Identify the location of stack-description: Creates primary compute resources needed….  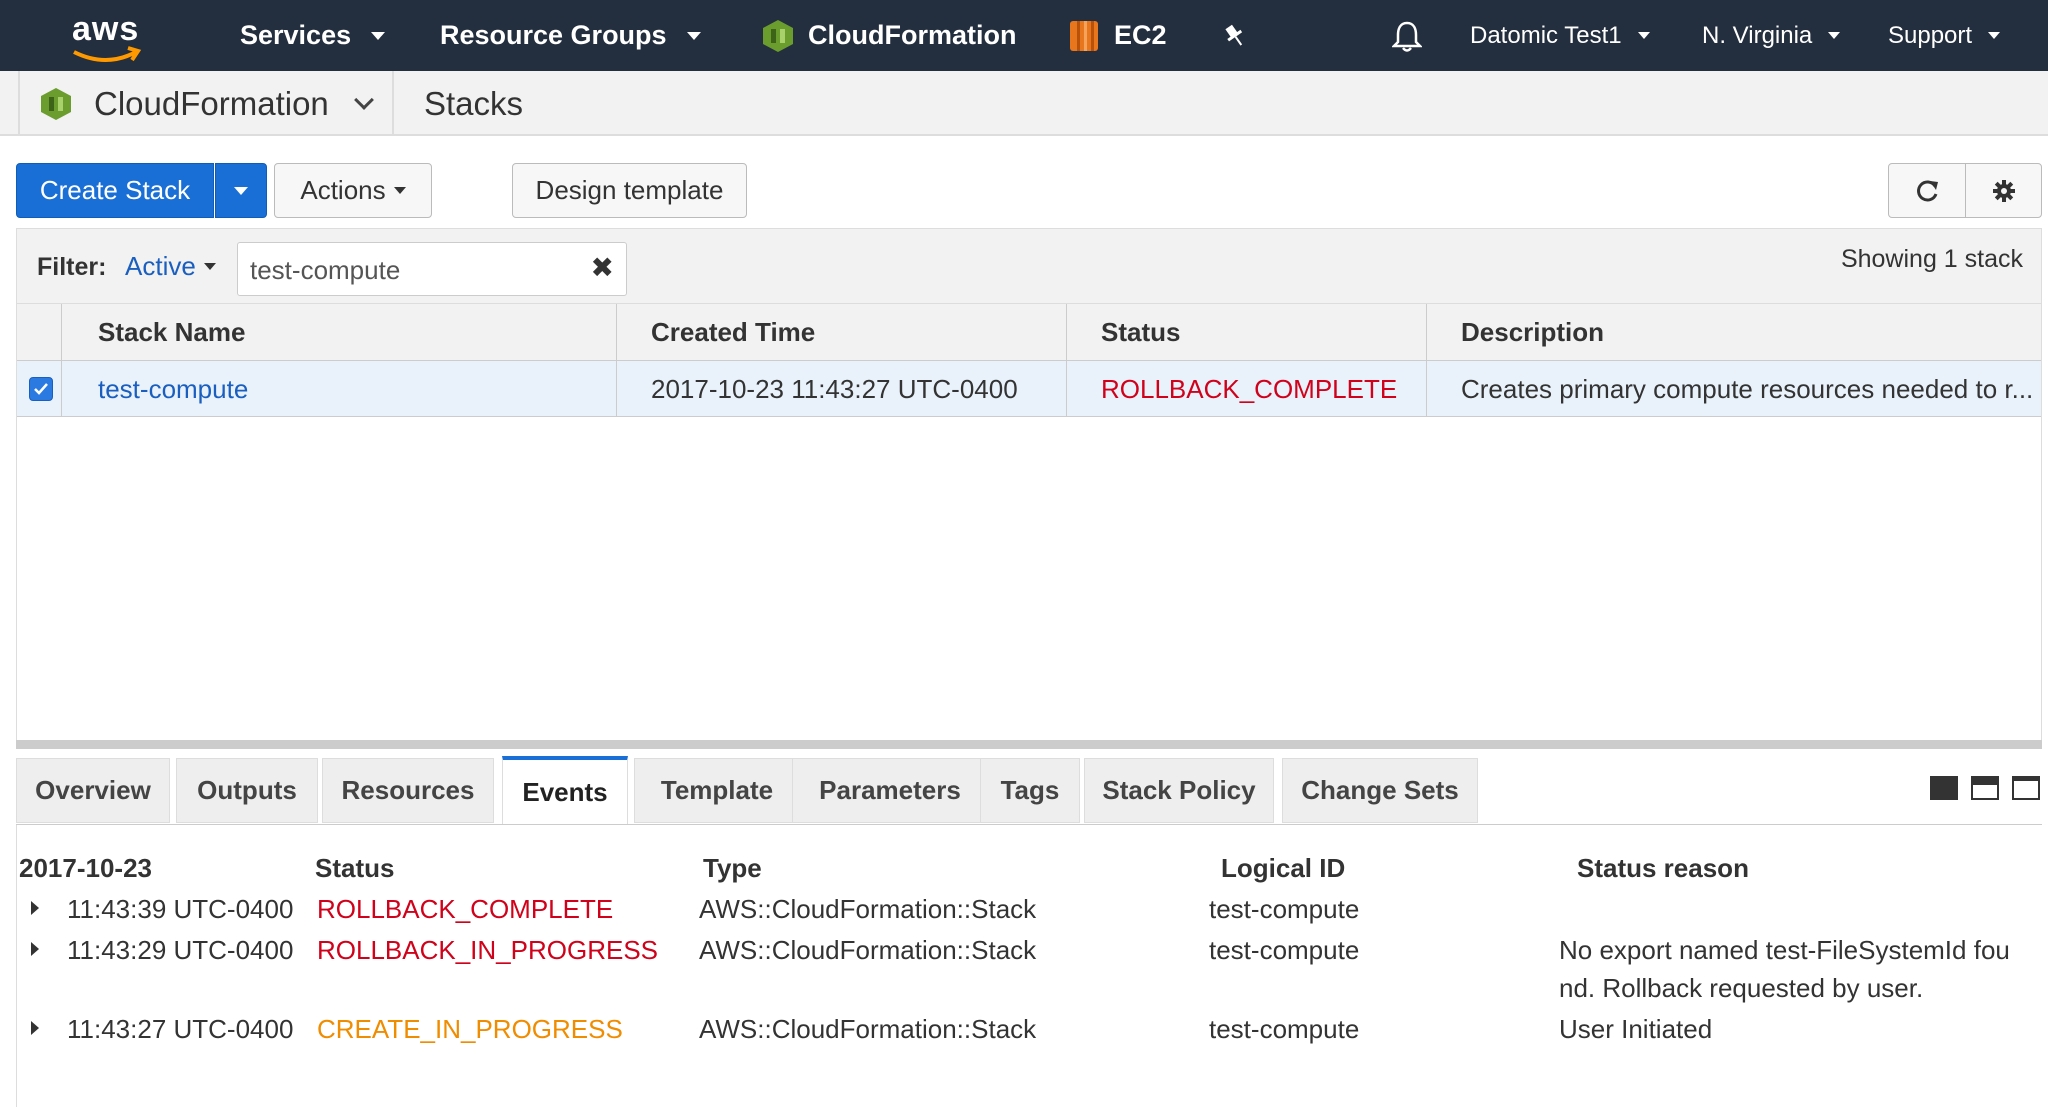
(1733, 389).